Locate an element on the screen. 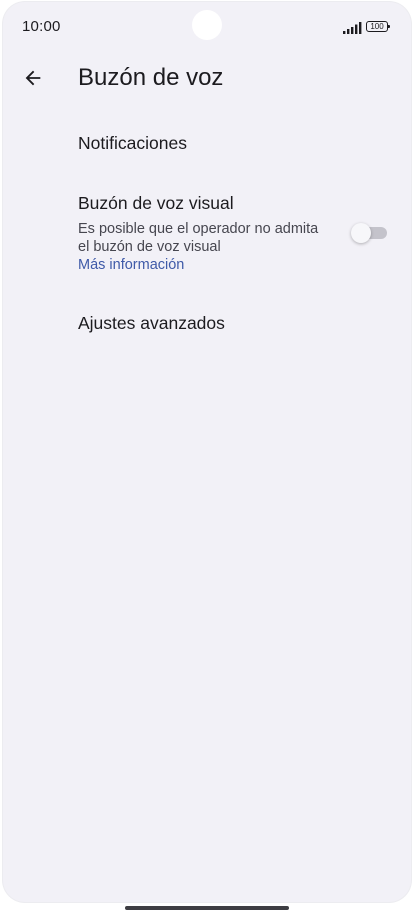 The width and height of the screenshot is (414, 916). advanced-settings-label: Ajustes avanzados is located at coordinates (151, 323).